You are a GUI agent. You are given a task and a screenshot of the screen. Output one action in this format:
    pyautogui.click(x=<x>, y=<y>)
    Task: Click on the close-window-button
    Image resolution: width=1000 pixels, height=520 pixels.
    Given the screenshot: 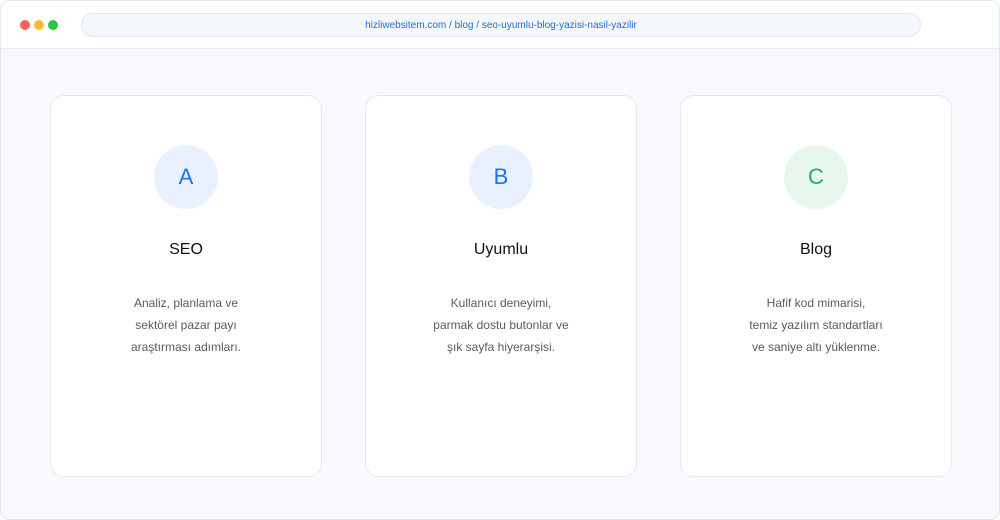 What is the action you would take?
    pyautogui.click(x=25, y=25)
    